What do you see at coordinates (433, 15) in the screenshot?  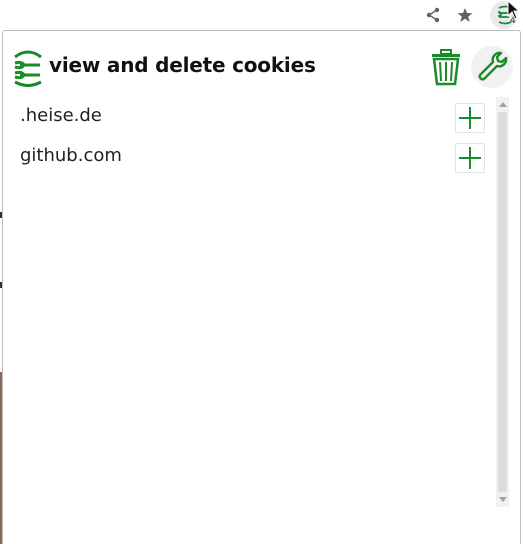 I see `share-icon` at bounding box center [433, 15].